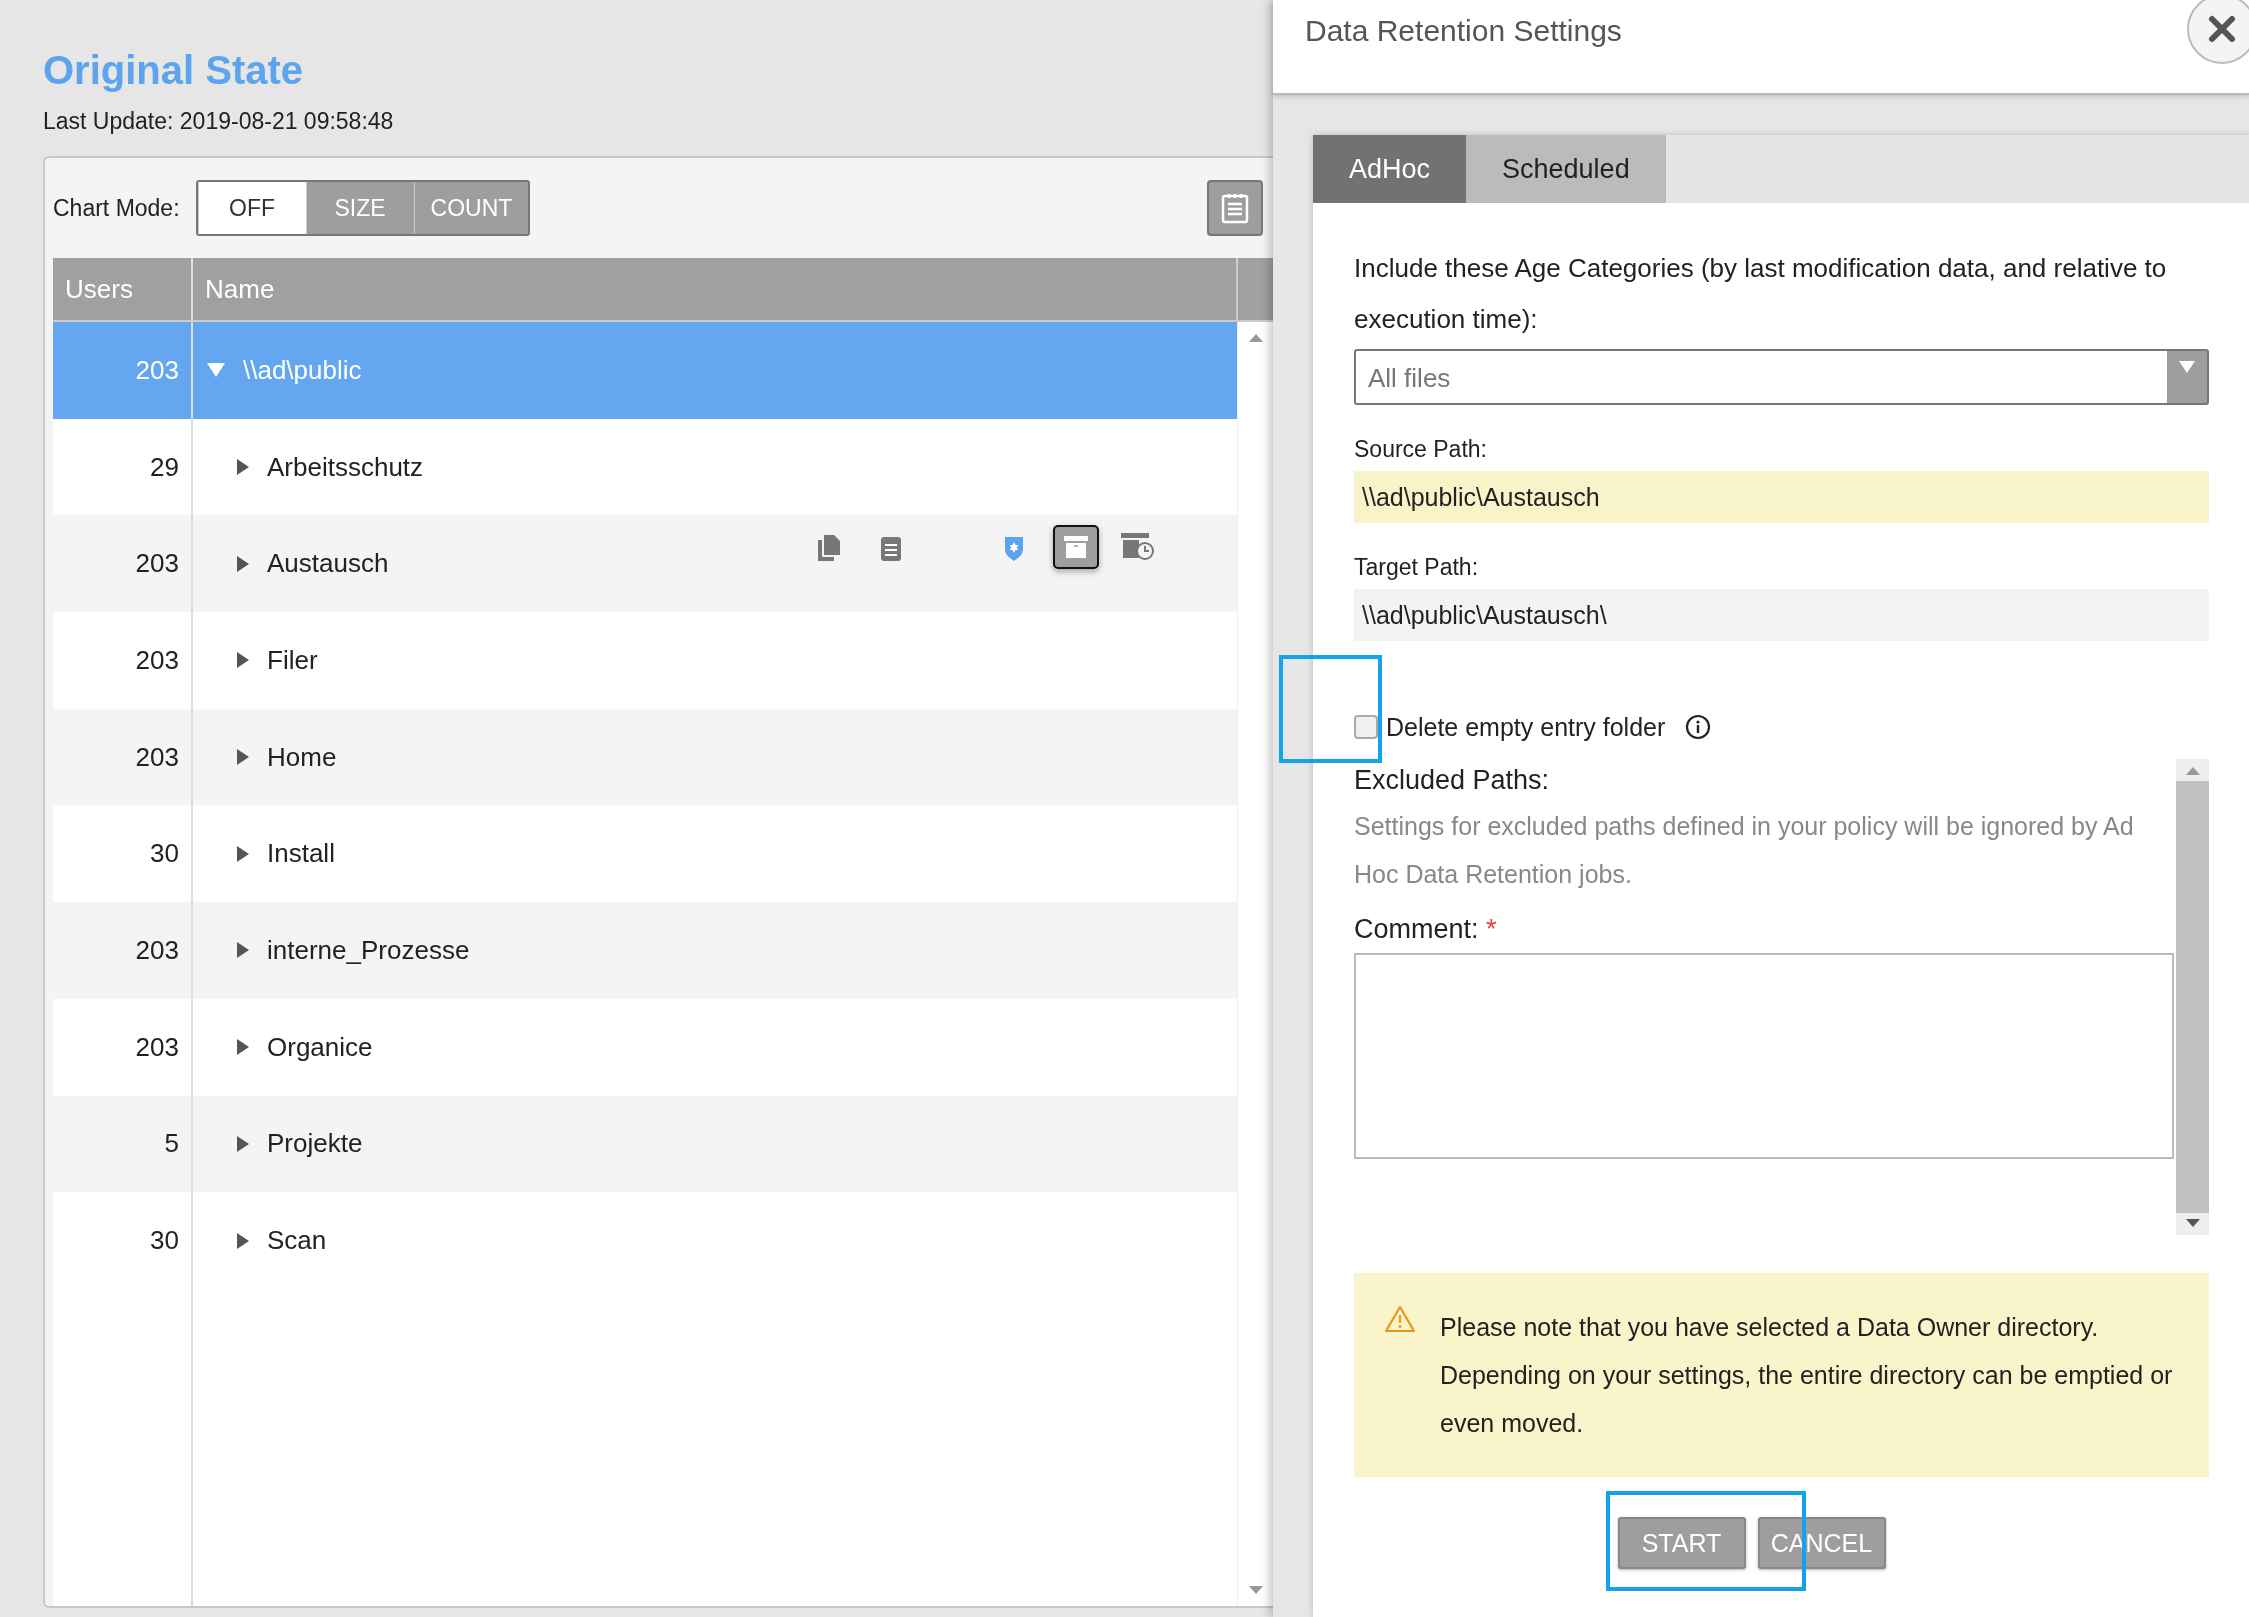  What do you see at coordinates (1421, 449) in the screenshot?
I see `source-path-label: Source Path:` at bounding box center [1421, 449].